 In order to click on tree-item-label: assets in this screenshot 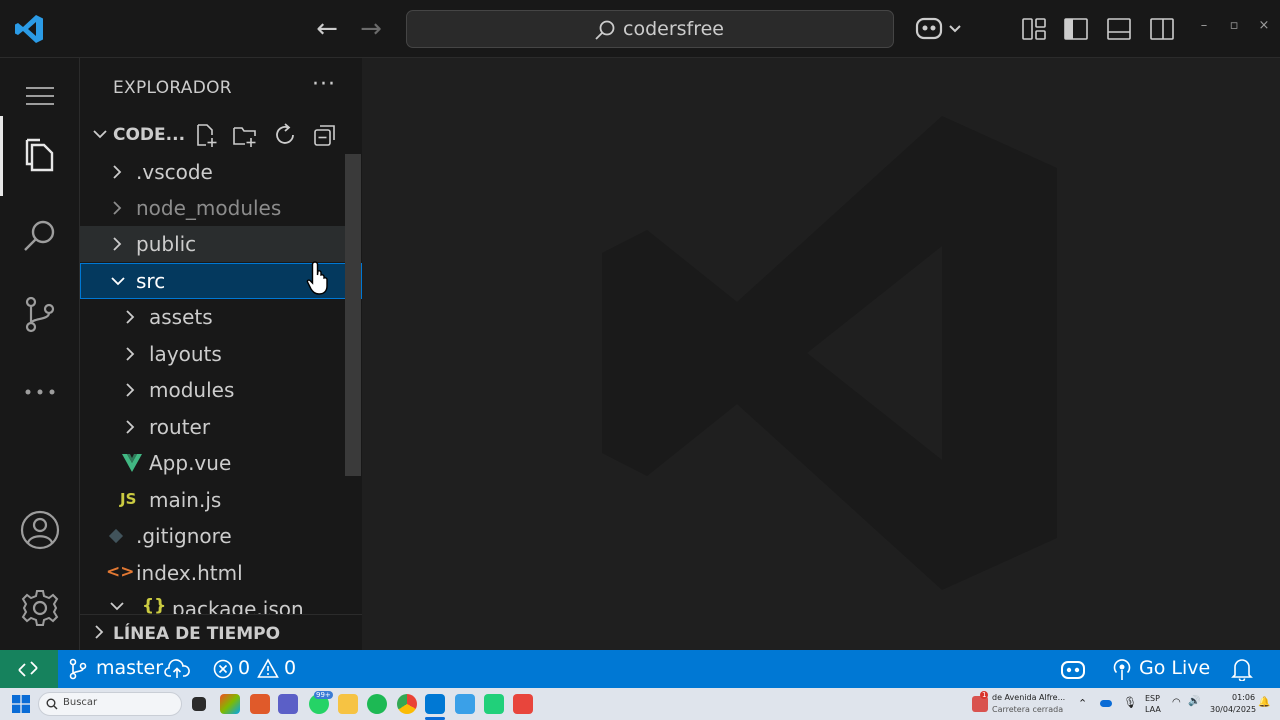, I will do `click(181, 317)`.